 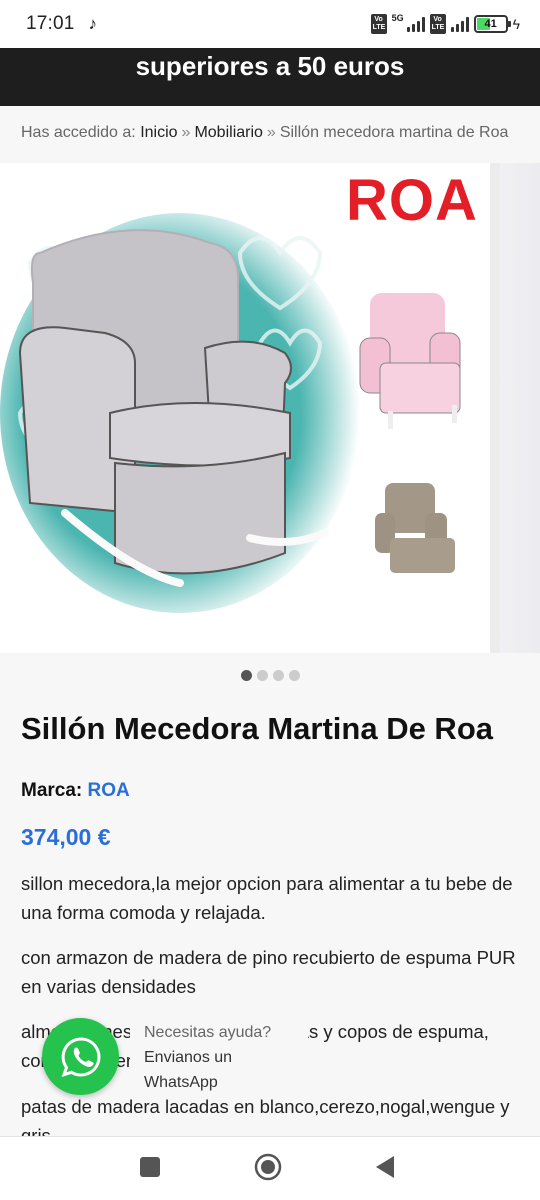 What do you see at coordinates (378, 24) in the screenshot?
I see `volte-icon: Vo LTE` at bounding box center [378, 24].